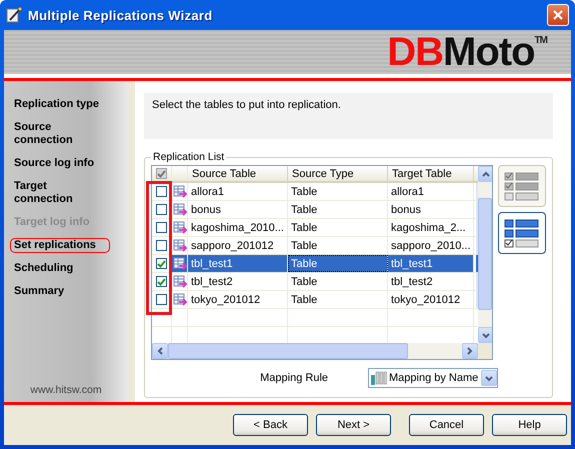 This screenshot has width=575, height=449. Describe the element at coordinates (238, 245) in the screenshot. I see `table-cell: sapporo_201012` at that location.